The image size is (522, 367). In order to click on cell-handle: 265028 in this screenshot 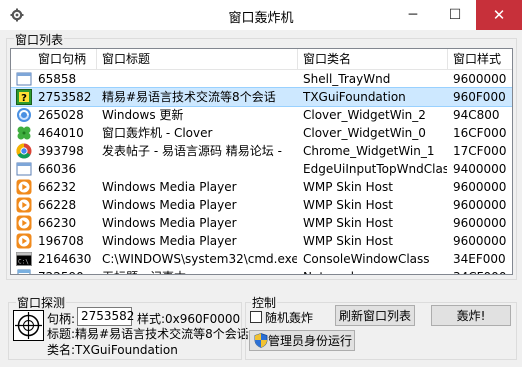, I will do `click(61, 115)`.